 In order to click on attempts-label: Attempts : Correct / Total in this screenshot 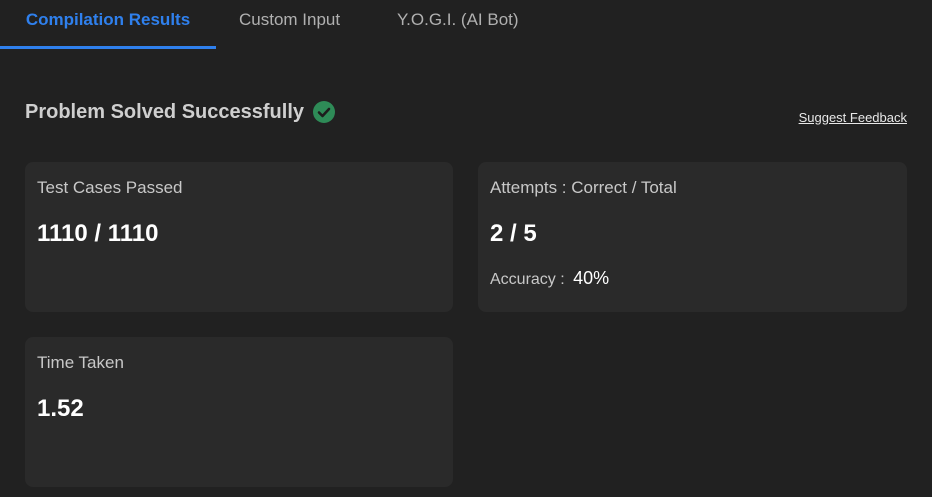, I will do `click(583, 187)`.